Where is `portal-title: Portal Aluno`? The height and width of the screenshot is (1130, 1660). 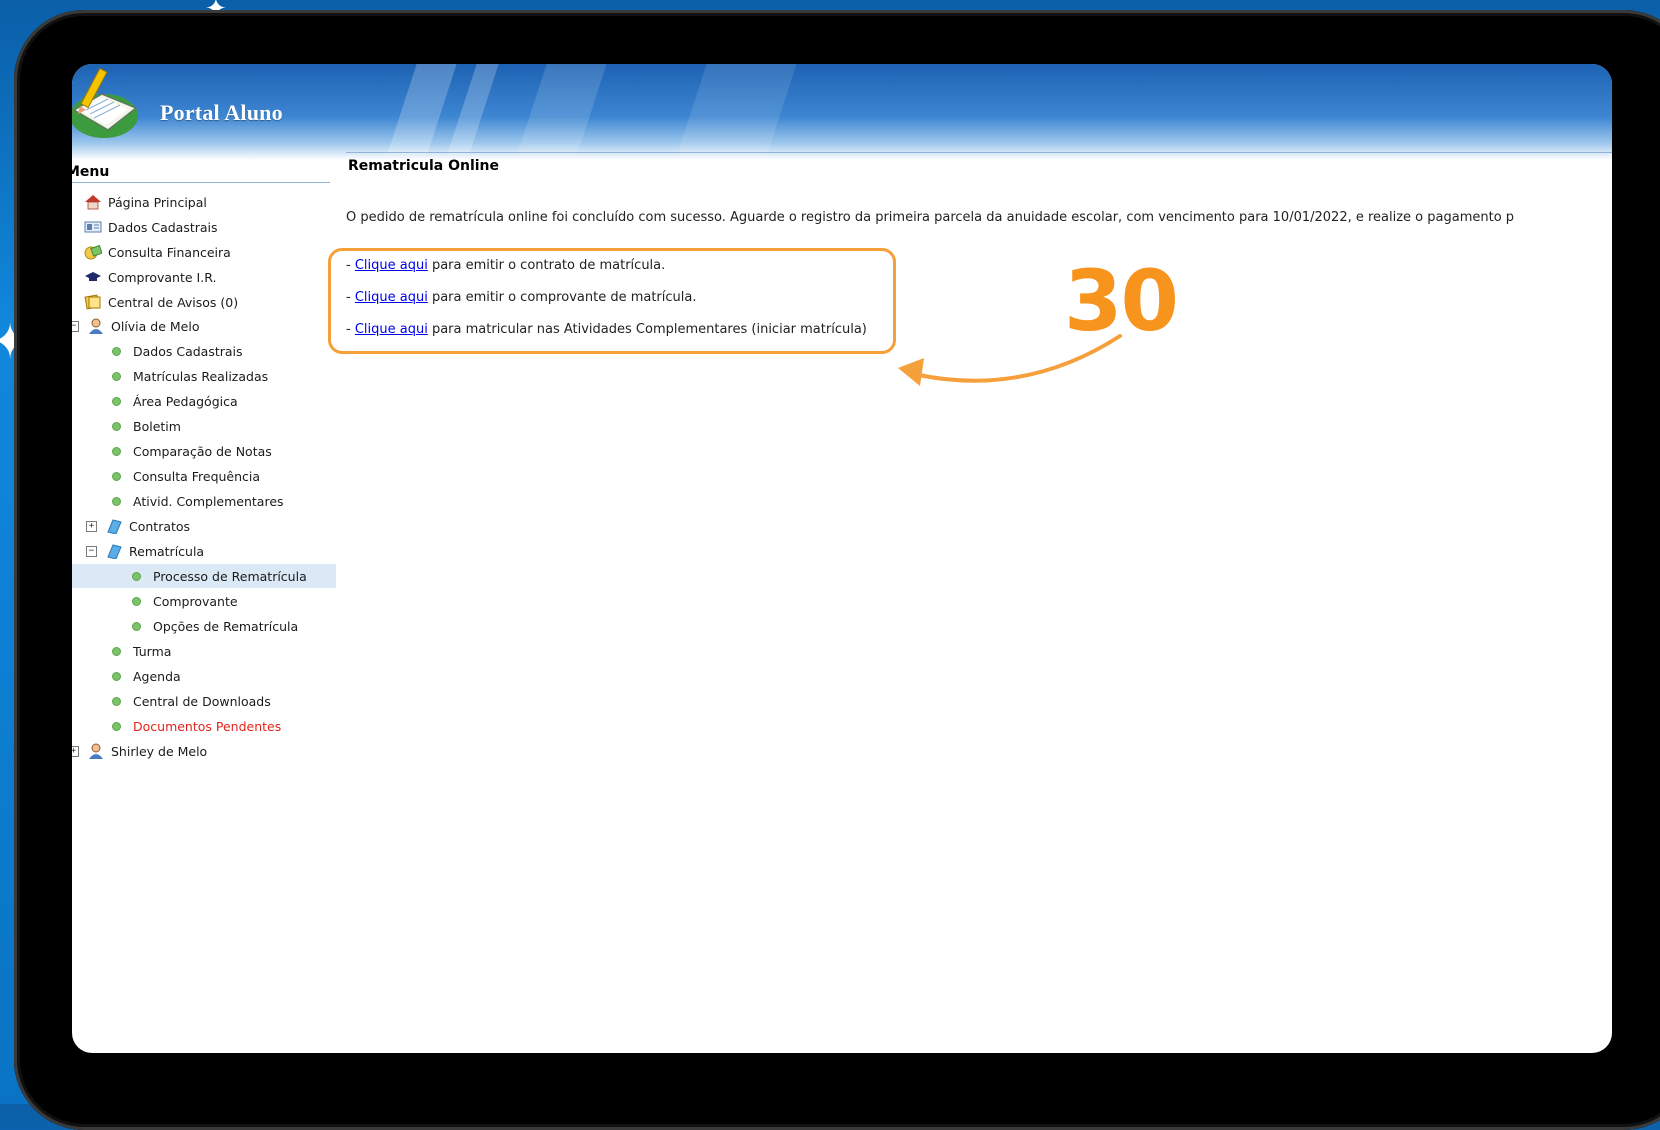 portal-title: Portal Aluno is located at coordinates (221, 112).